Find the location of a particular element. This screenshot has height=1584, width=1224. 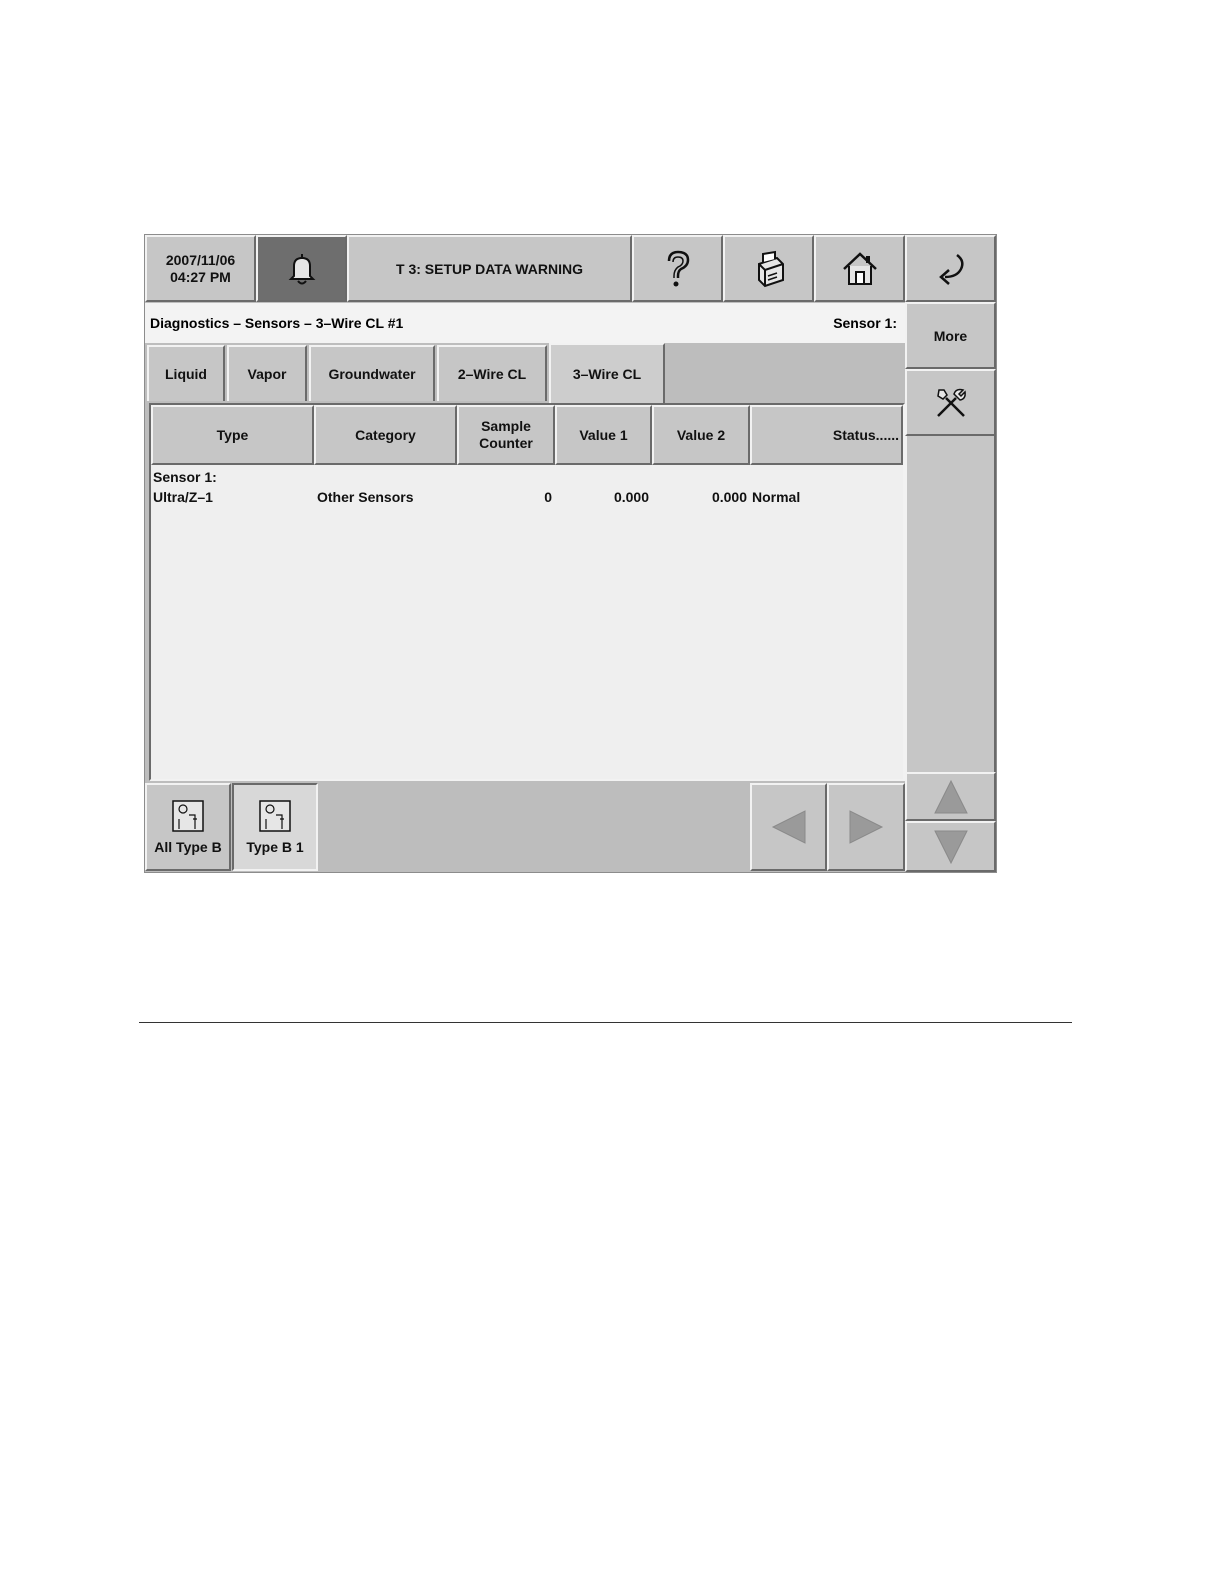

previous-button is located at coordinates (788, 827).